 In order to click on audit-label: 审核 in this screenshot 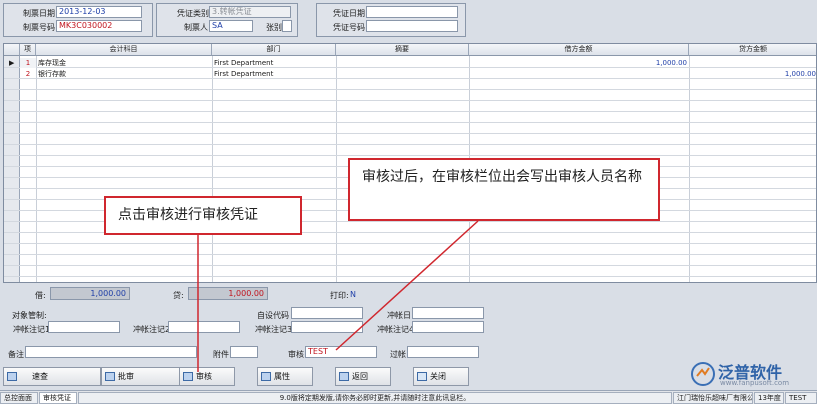, I will do `click(296, 354)`.